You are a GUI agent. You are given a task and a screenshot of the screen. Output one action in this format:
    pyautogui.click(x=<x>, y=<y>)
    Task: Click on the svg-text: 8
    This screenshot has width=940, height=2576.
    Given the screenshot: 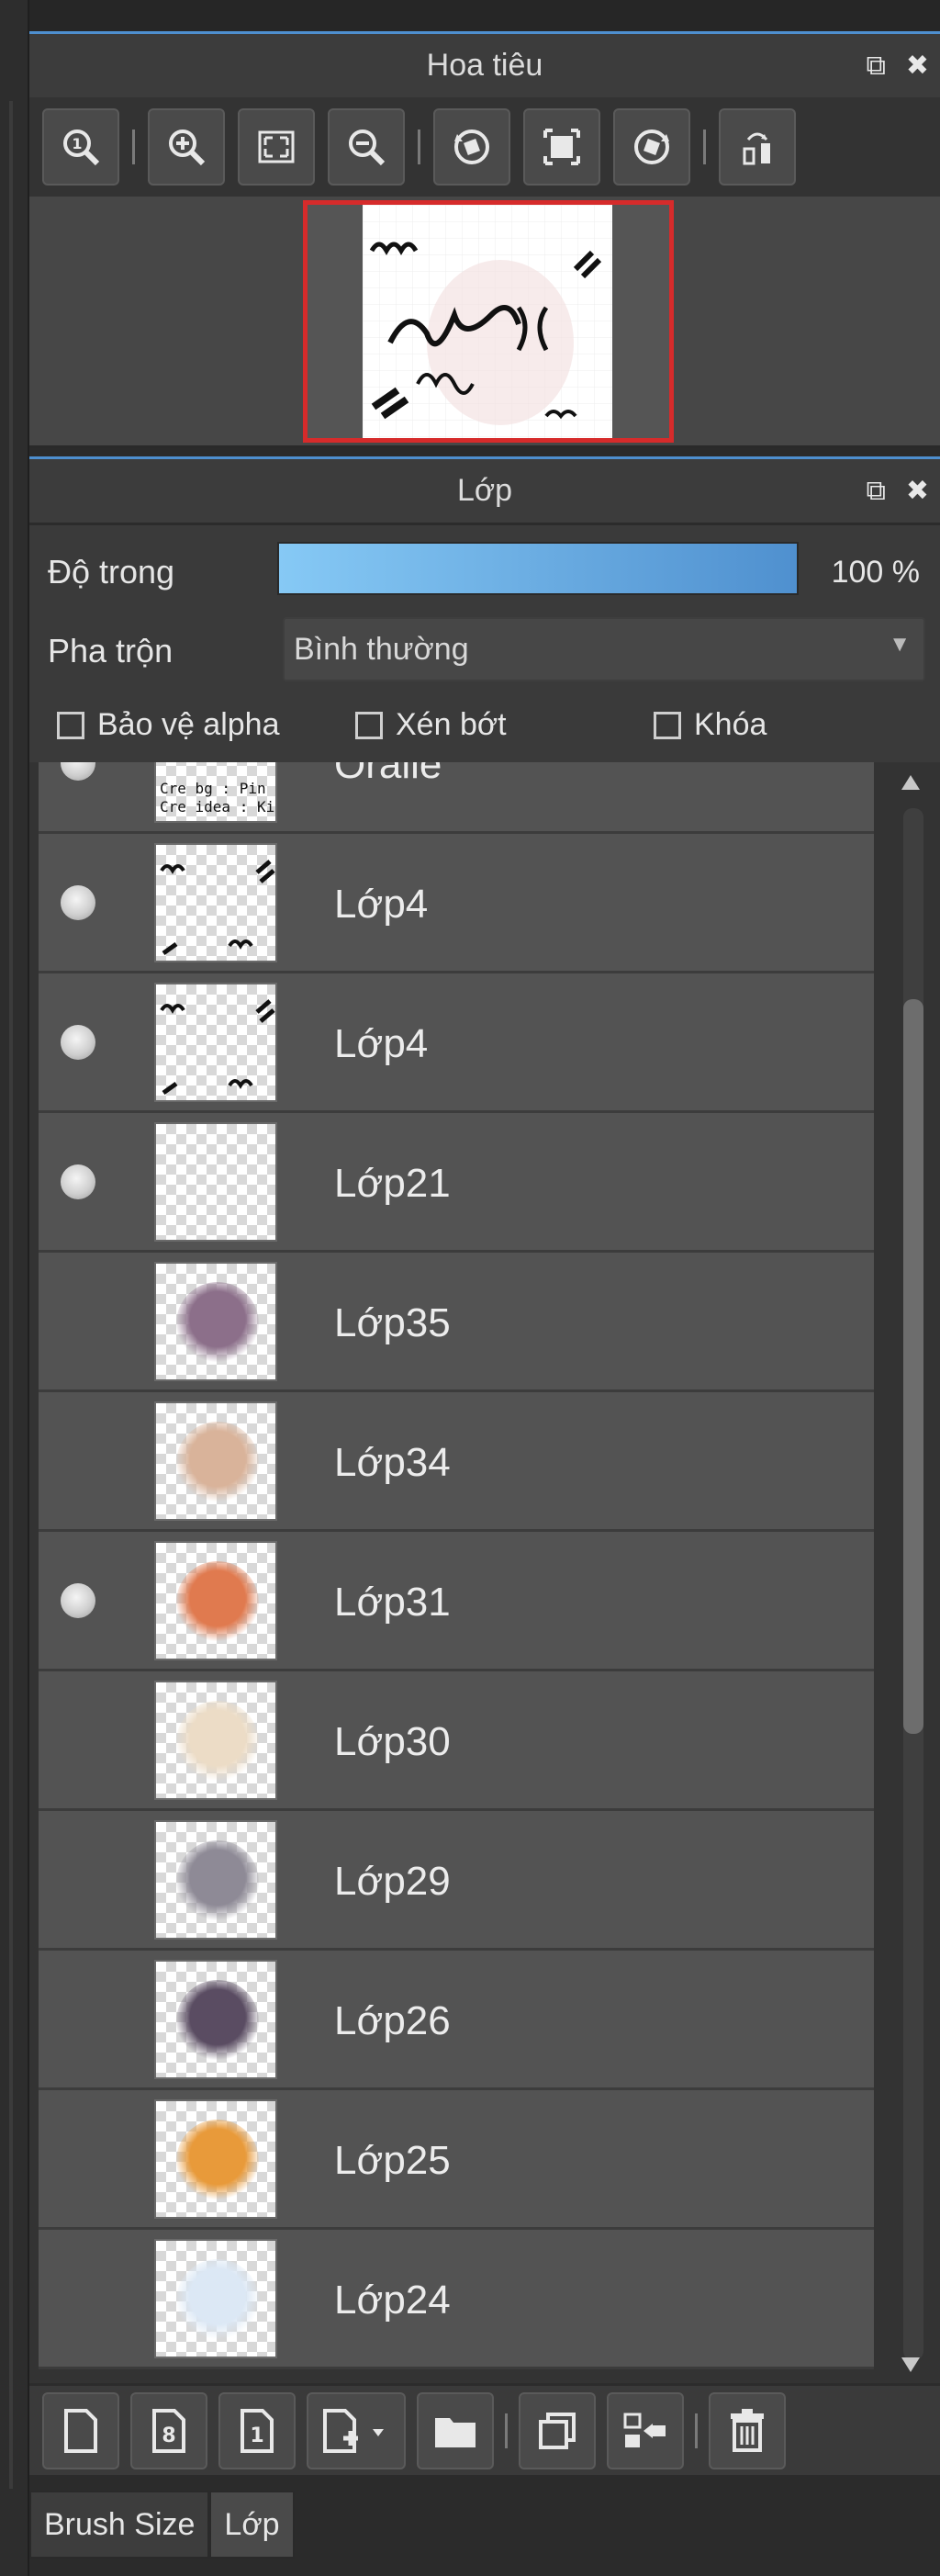 What is the action you would take?
    pyautogui.click(x=168, y=2435)
    